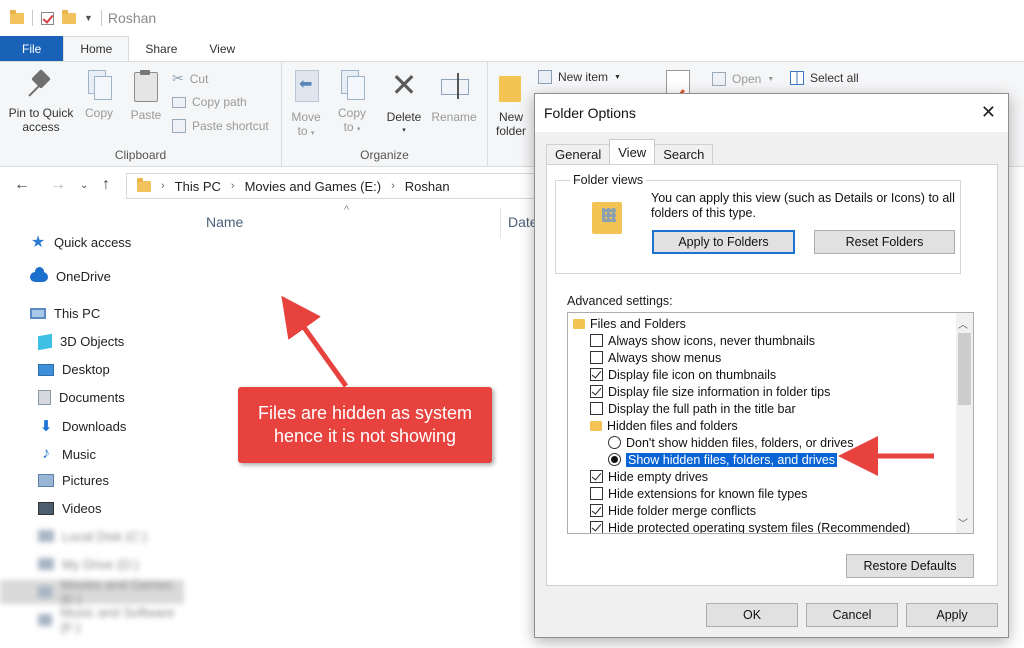 Image resolution: width=1024 pixels, height=648 pixels. What do you see at coordinates (92, 592) in the screenshot?
I see `nav-item-blurred-drive-selected: Movies and Games (E:)` at bounding box center [92, 592].